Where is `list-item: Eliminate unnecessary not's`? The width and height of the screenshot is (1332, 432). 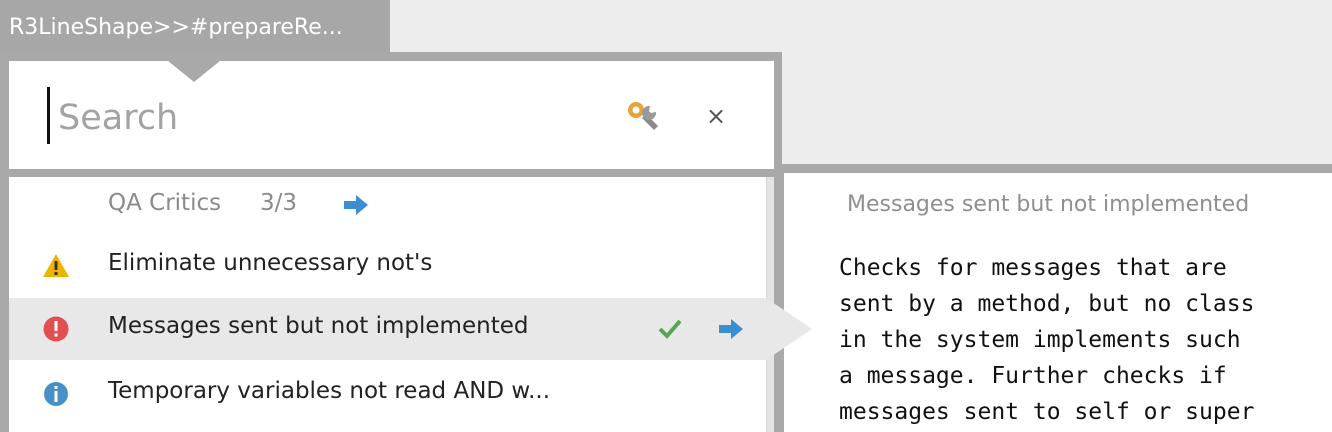 list-item: Eliminate unnecessary not's is located at coordinates (387, 266).